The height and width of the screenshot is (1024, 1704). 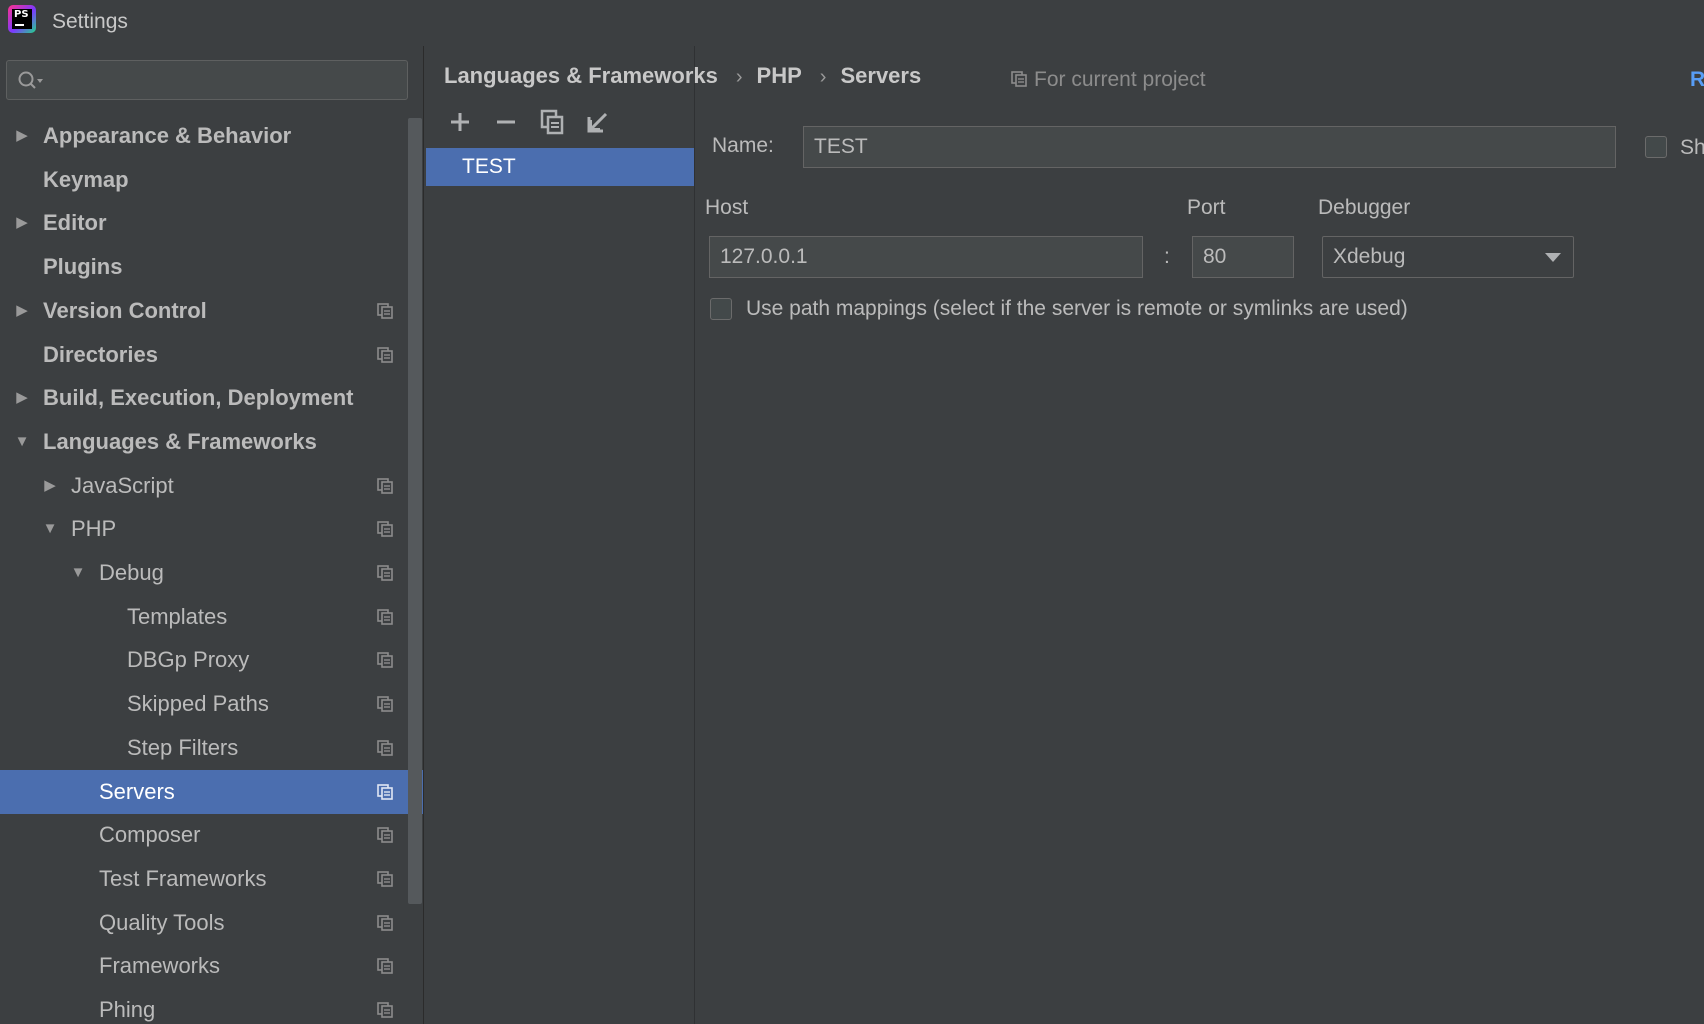 What do you see at coordinates (177, 616) in the screenshot?
I see `tree-item-label: Templates` at bounding box center [177, 616].